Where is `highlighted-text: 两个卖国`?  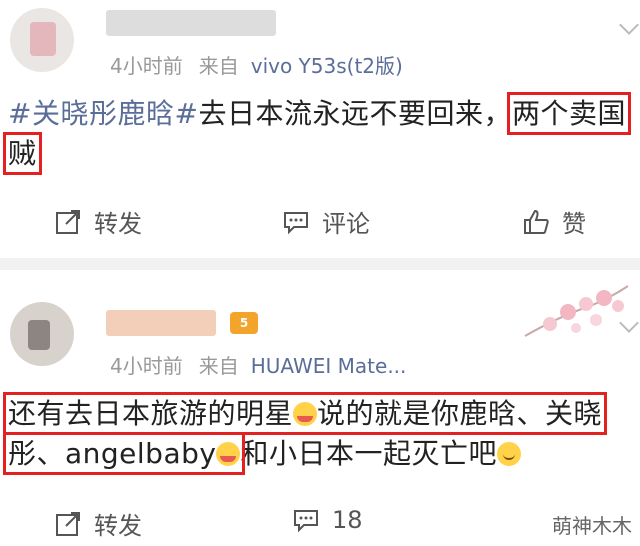
highlighted-text: 两个卖国 is located at coordinates (568, 113).